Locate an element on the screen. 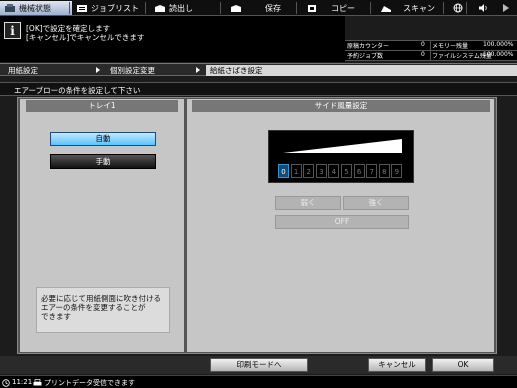  auto-button: 自動 is located at coordinates (103, 139).